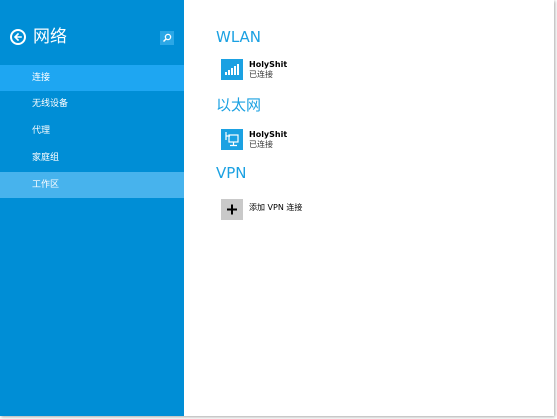 Image resolution: width=557 pixels, height=419 pixels. I want to click on section-title-ethernet: 以太网, so click(239, 105).